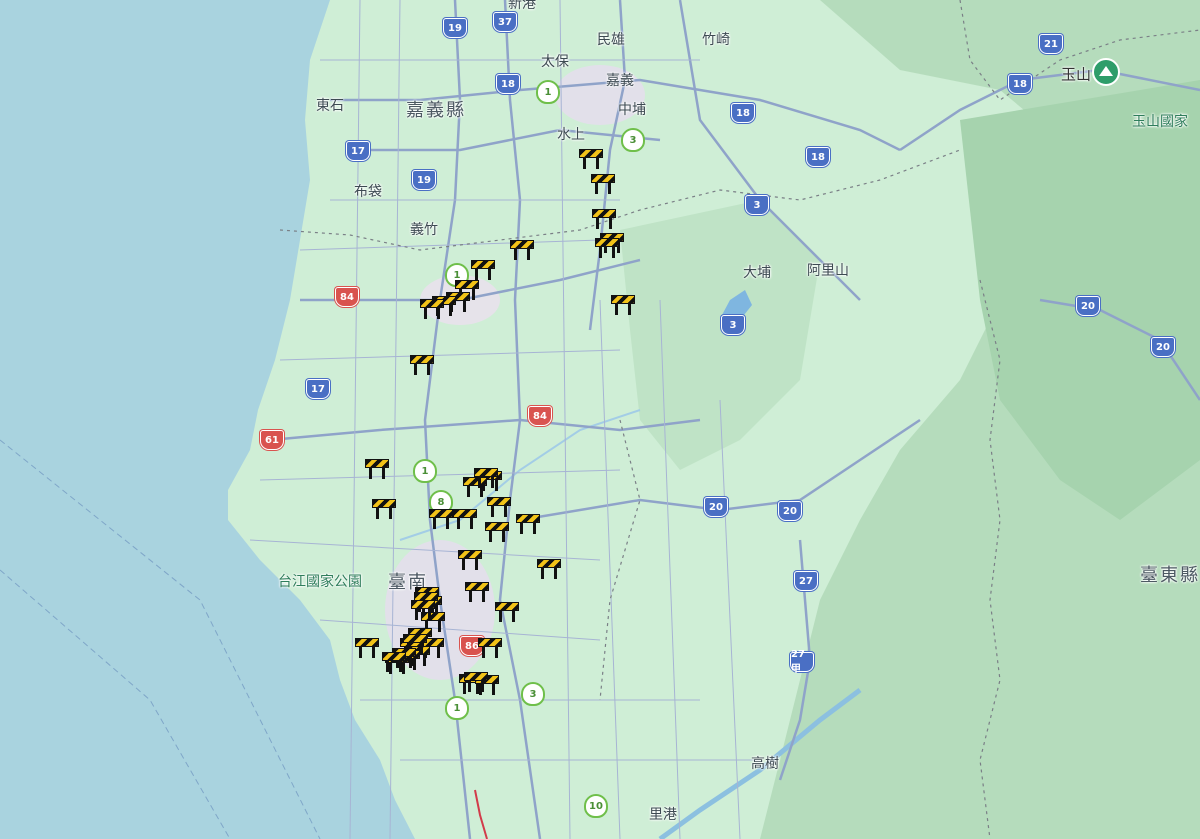 The width and height of the screenshot is (1200, 839). Describe the element at coordinates (716, 39) in the screenshot. I see `map-label-2: 竹崎` at that location.